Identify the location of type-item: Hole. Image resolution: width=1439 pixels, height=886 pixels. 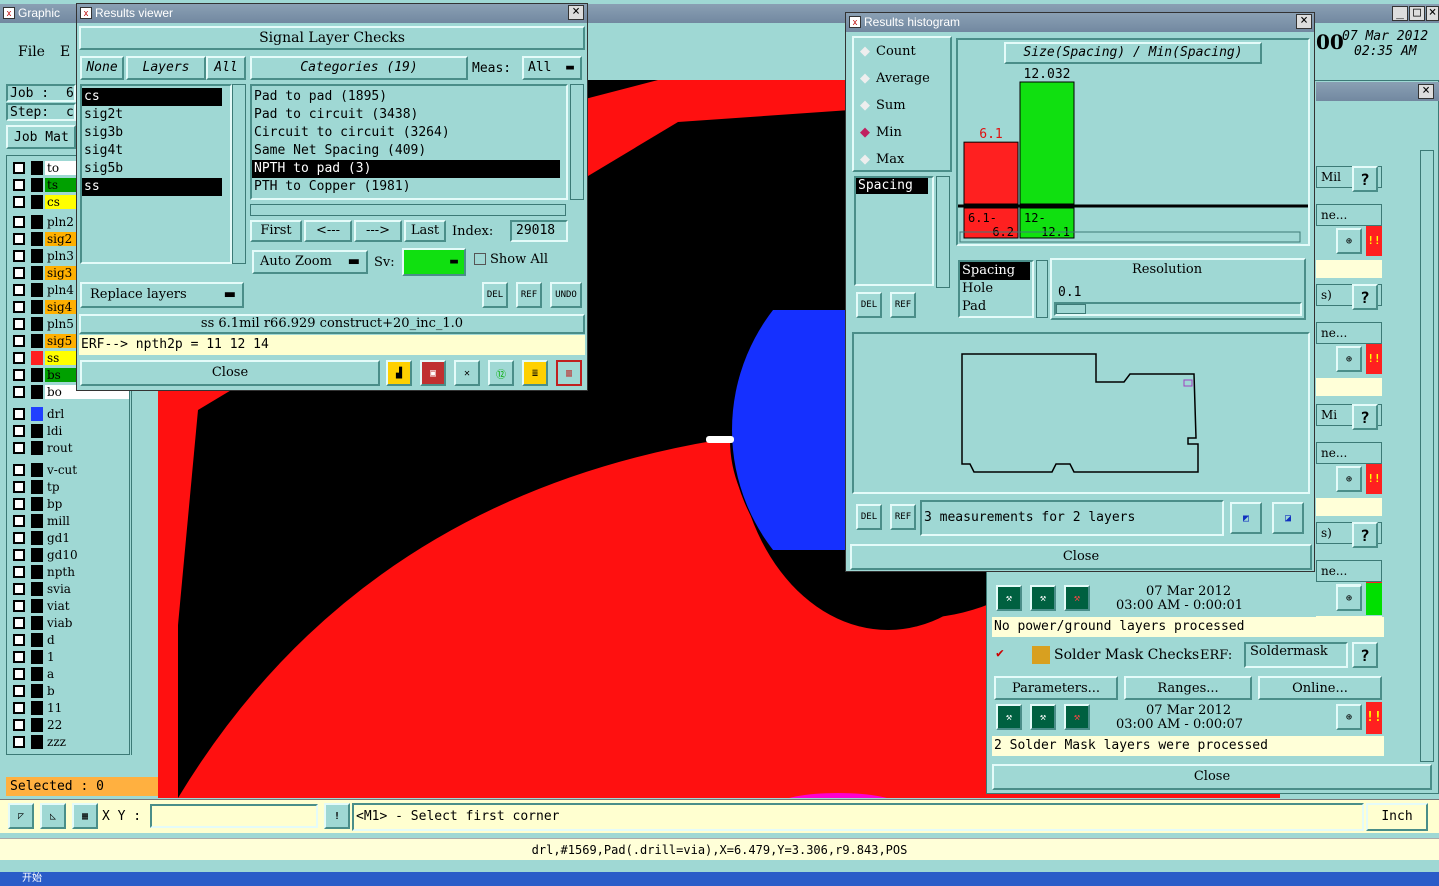
(995, 289).